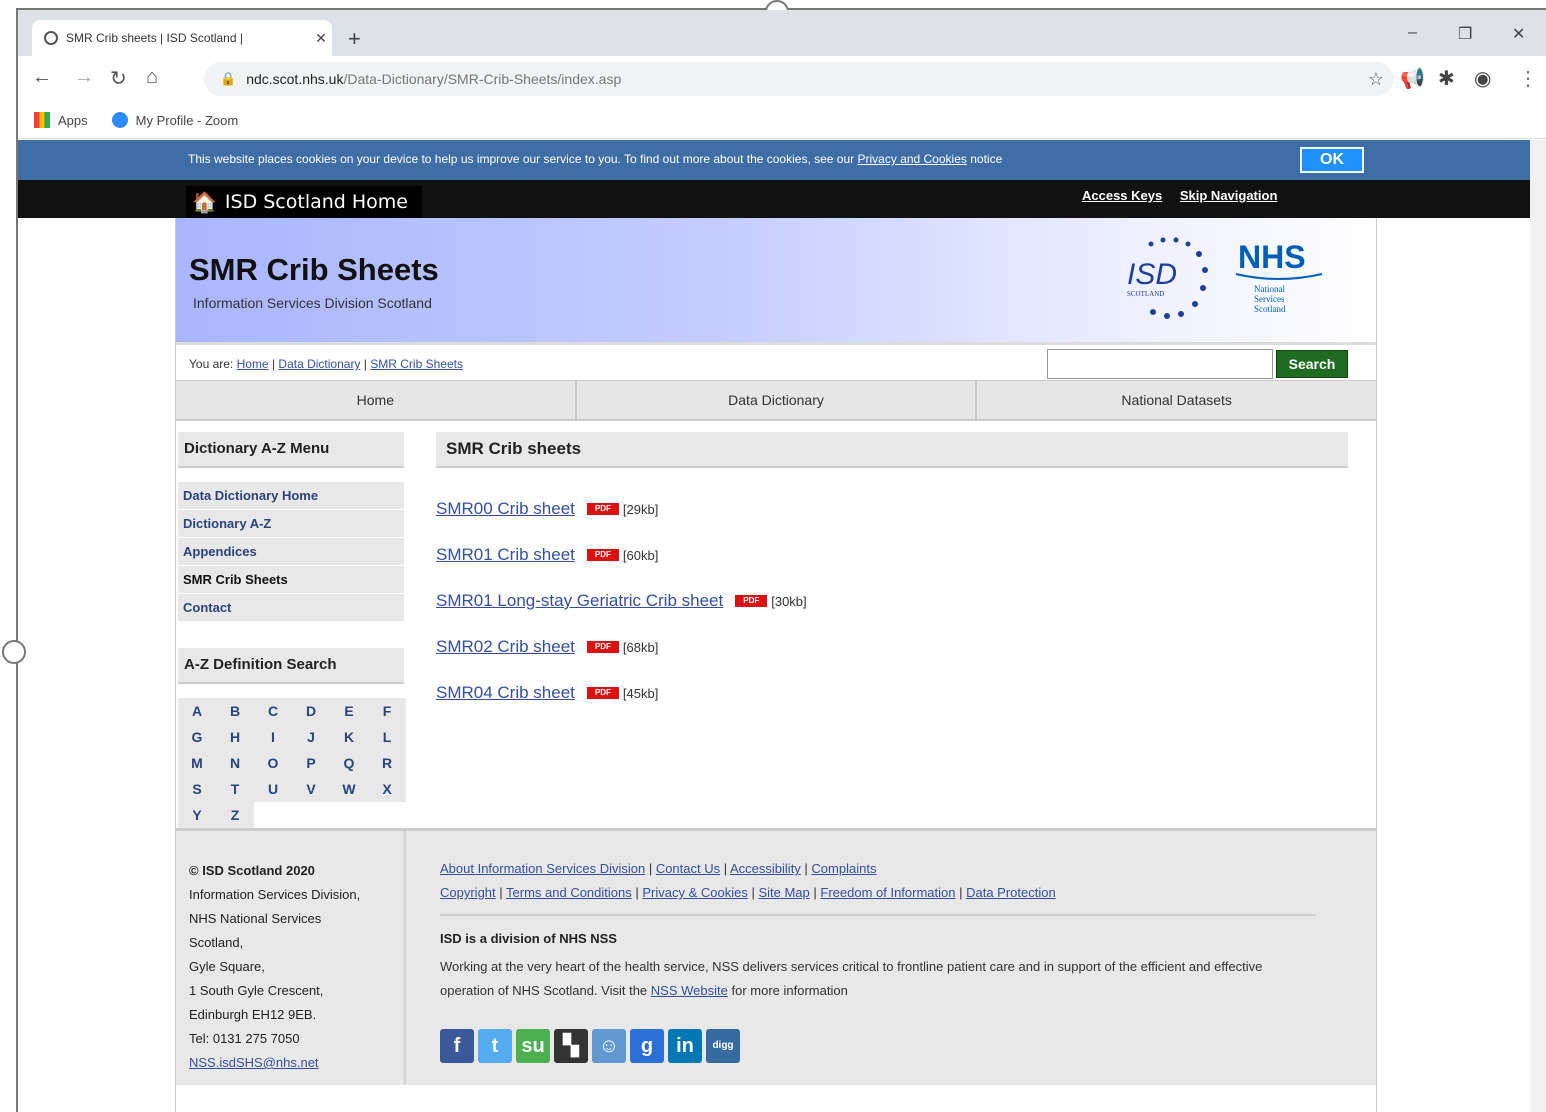 This screenshot has width=1546, height=1112. I want to click on breadcrumb-data-dictionary: Data Dictionary, so click(319, 364).